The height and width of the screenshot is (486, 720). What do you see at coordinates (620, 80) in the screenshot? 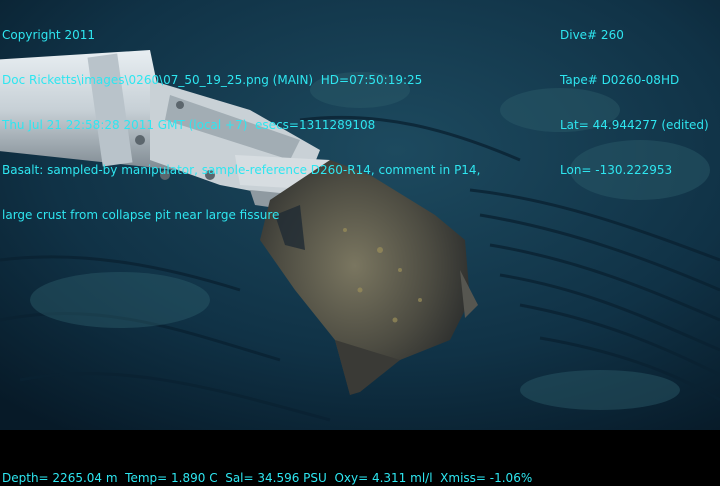
I see `overlay-tape-number: Tape# D0260-08HD` at bounding box center [620, 80].